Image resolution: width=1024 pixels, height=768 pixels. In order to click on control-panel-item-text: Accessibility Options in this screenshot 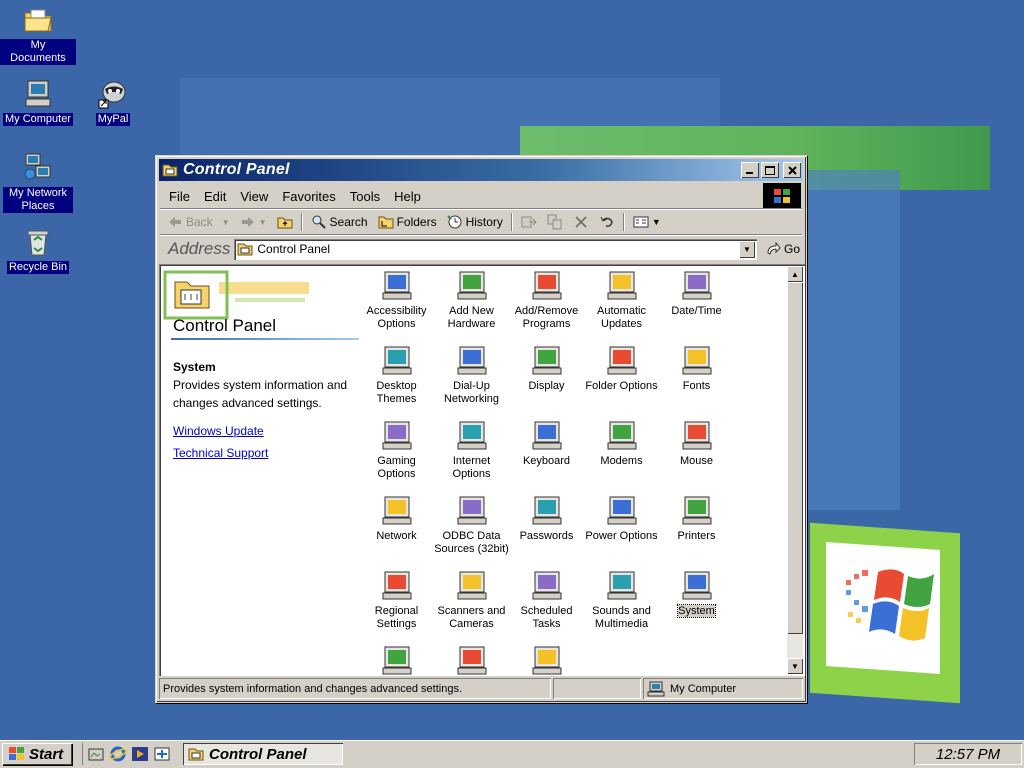, I will do `click(396, 317)`.